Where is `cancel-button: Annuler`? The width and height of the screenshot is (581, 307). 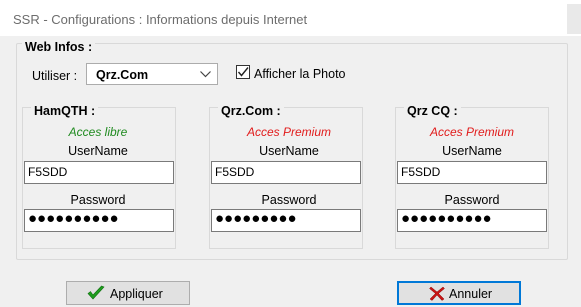
cancel-button: Annuler is located at coordinates (459, 293).